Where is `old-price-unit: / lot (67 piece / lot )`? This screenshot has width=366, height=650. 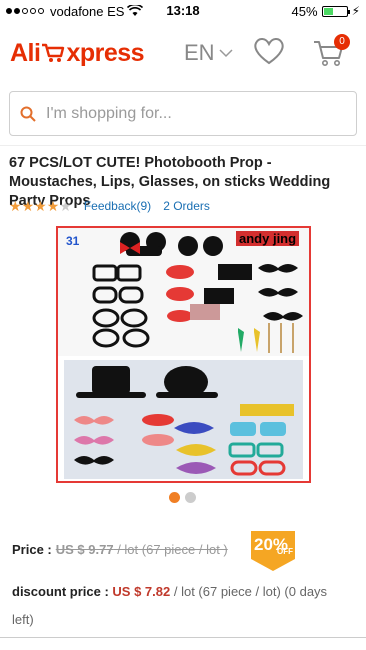
old-price-unit: / lot (67 piece / lot ) is located at coordinates (170, 549).